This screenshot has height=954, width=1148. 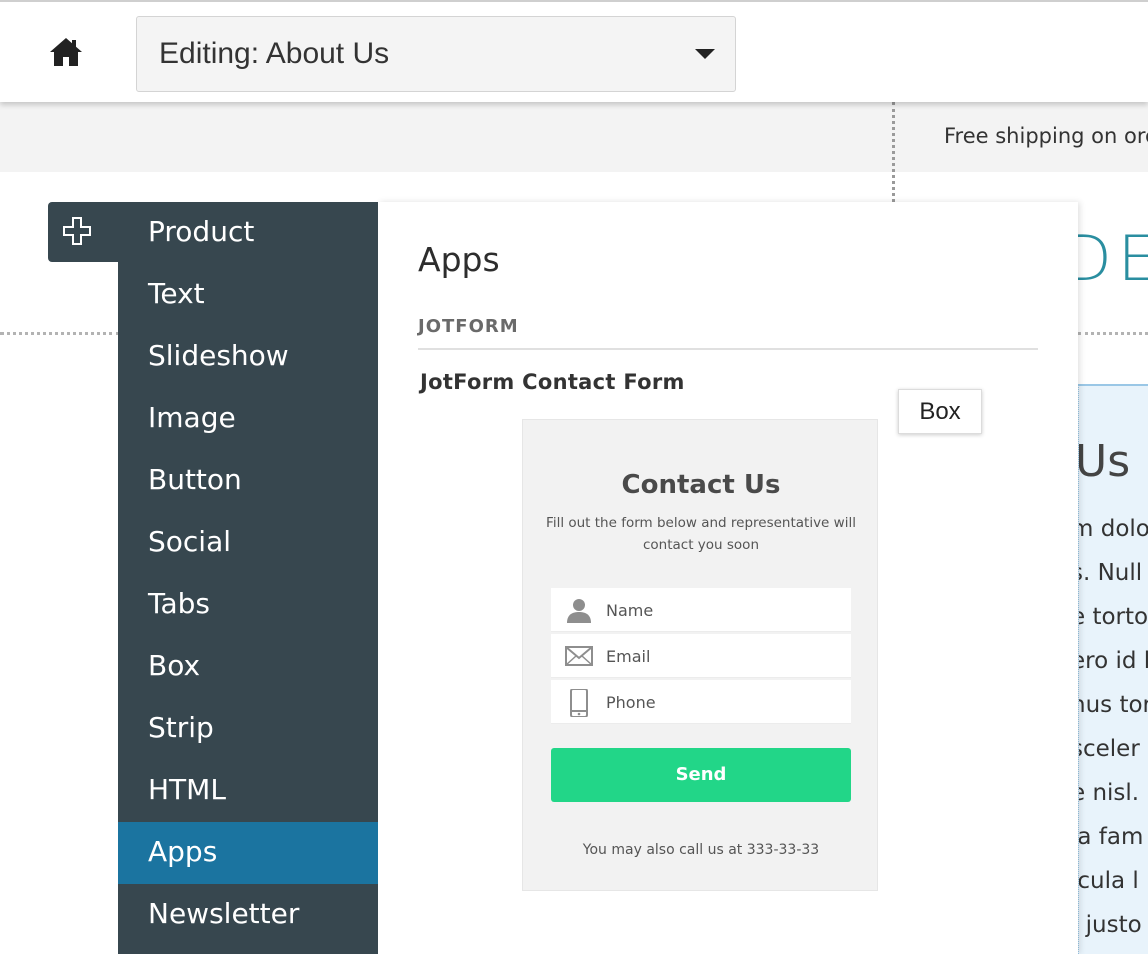 I want to click on menu-item-label: Button, so click(x=195, y=479).